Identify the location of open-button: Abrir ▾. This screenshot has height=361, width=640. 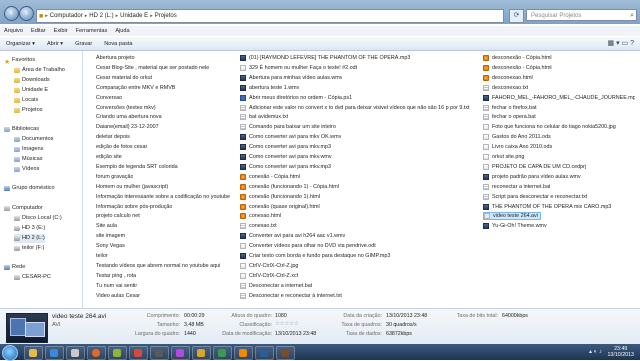
(55, 44).